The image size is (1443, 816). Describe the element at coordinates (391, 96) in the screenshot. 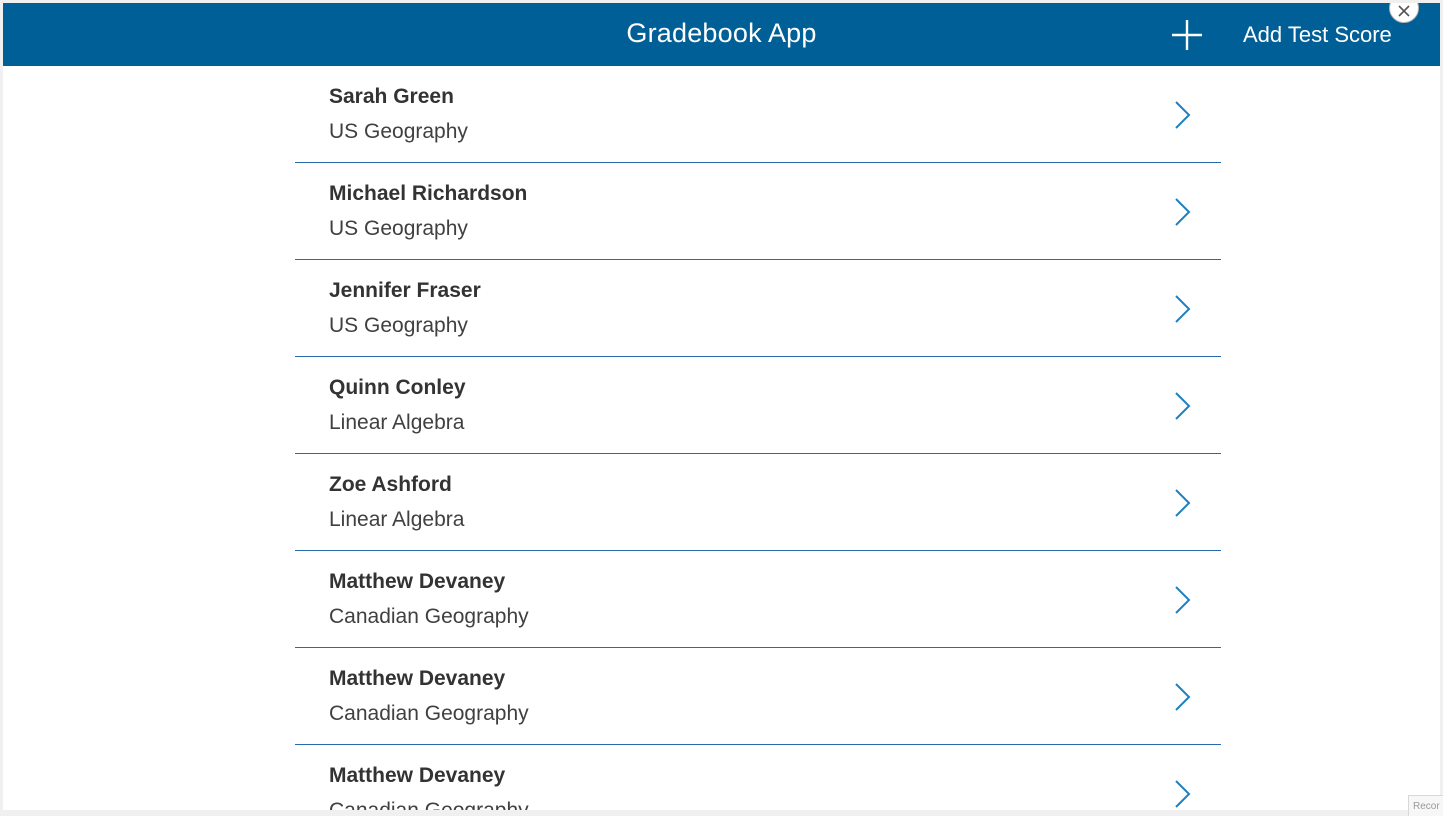

I see `student-name: Sarah Green` at that location.